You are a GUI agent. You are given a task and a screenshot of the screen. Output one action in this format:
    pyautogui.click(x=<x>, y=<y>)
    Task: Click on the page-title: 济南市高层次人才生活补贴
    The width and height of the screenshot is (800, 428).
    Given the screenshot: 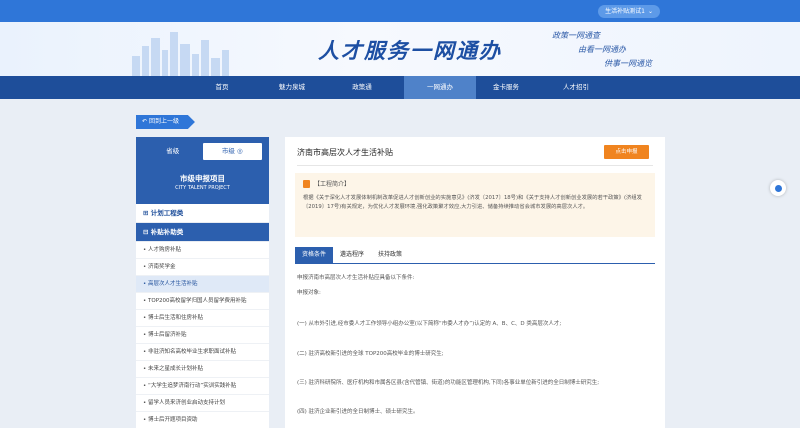 What is the action you would take?
    pyautogui.click(x=345, y=152)
    